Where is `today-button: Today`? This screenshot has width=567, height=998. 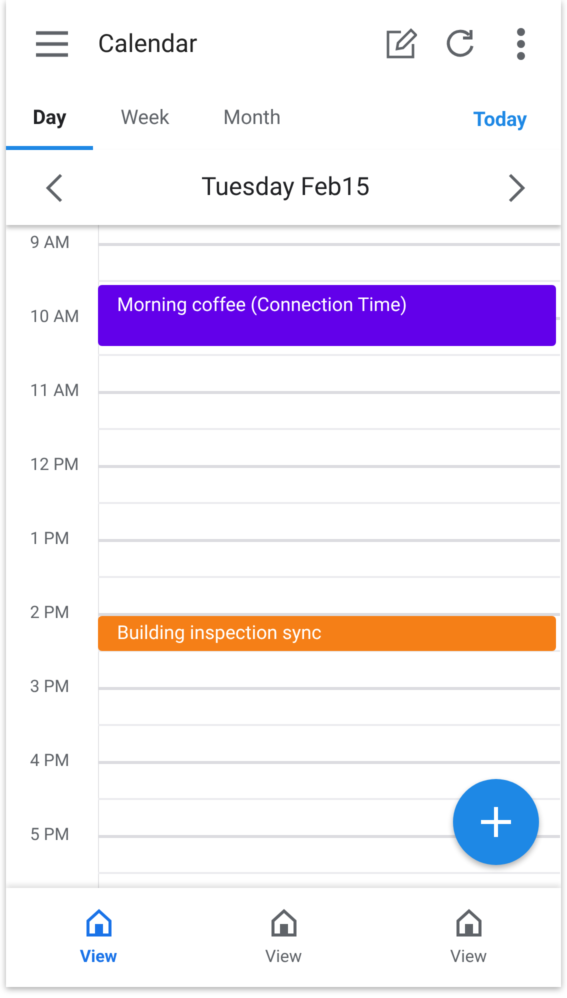 today-button: Today is located at coordinates (500, 119).